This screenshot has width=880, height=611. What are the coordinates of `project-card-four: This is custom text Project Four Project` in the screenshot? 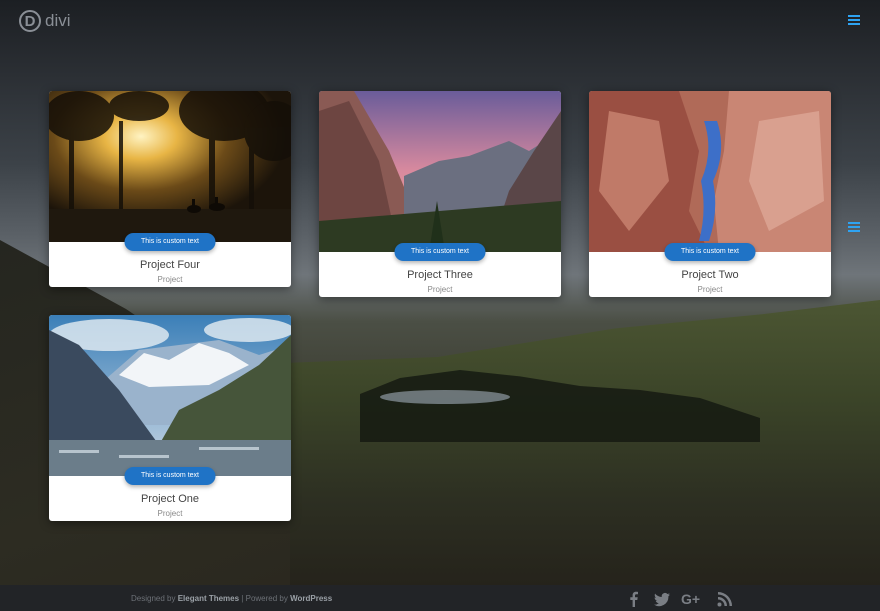 It's located at (170, 189).